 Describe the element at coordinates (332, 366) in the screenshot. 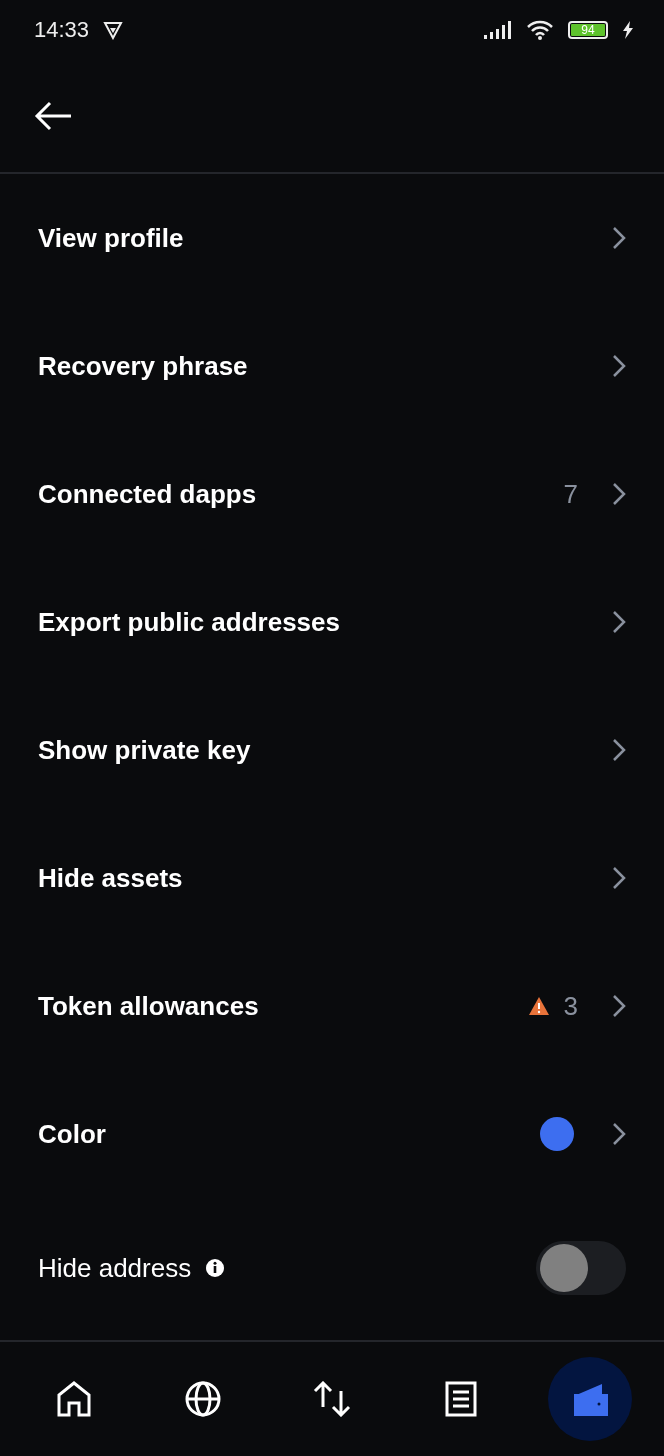

I see `settings-row: Recovery phrase` at that location.